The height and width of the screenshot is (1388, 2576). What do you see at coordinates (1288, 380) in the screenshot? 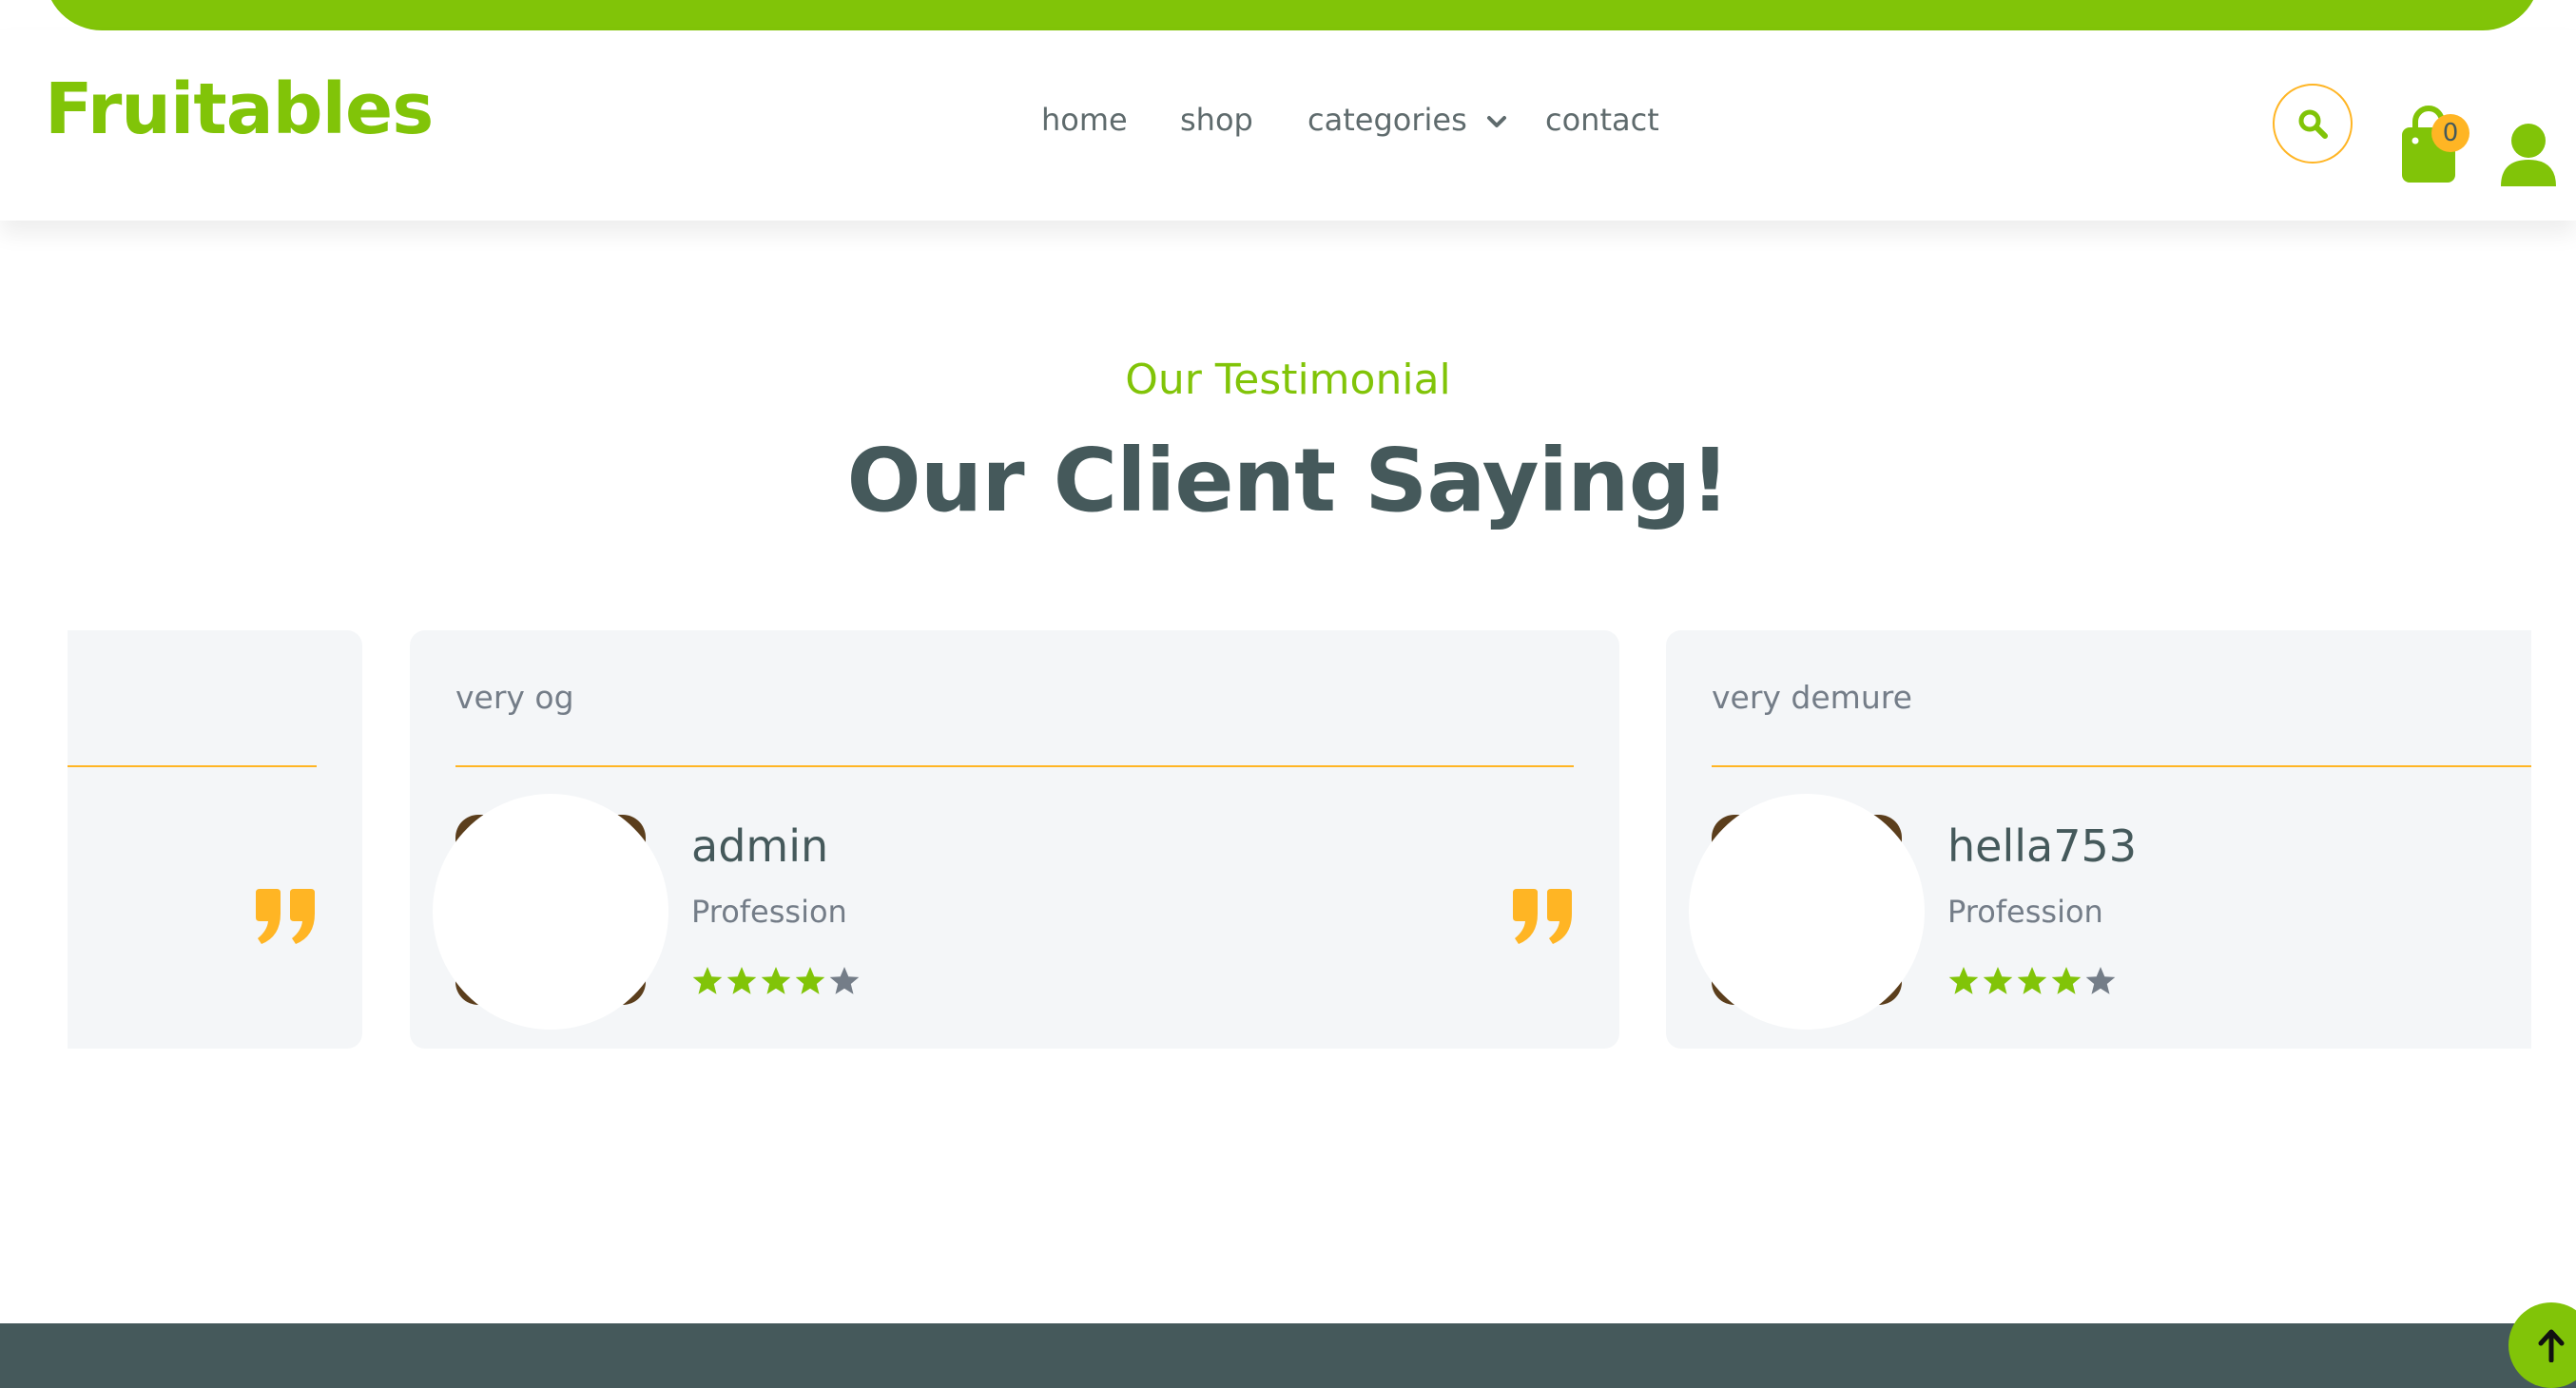
I see `section-subtitle: Our Testimonial` at bounding box center [1288, 380].